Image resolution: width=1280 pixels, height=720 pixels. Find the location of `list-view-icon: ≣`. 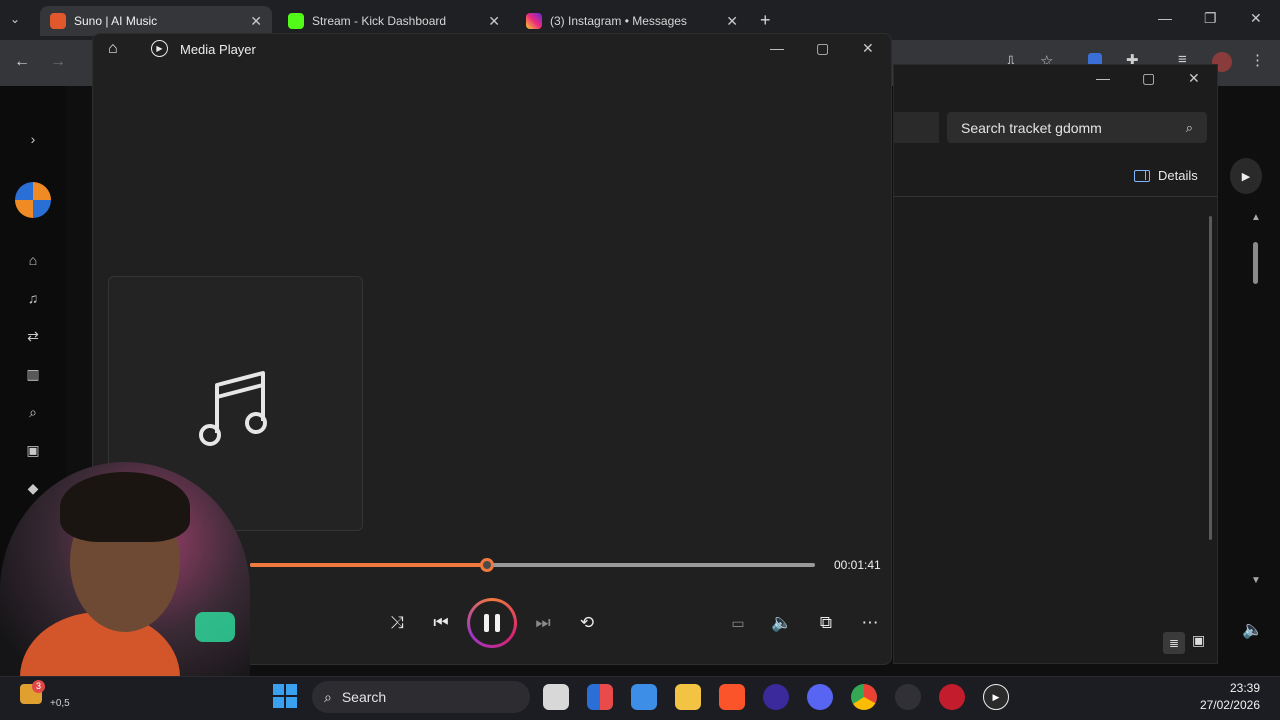

list-view-icon: ≣ is located at coordinates (1174, 643).